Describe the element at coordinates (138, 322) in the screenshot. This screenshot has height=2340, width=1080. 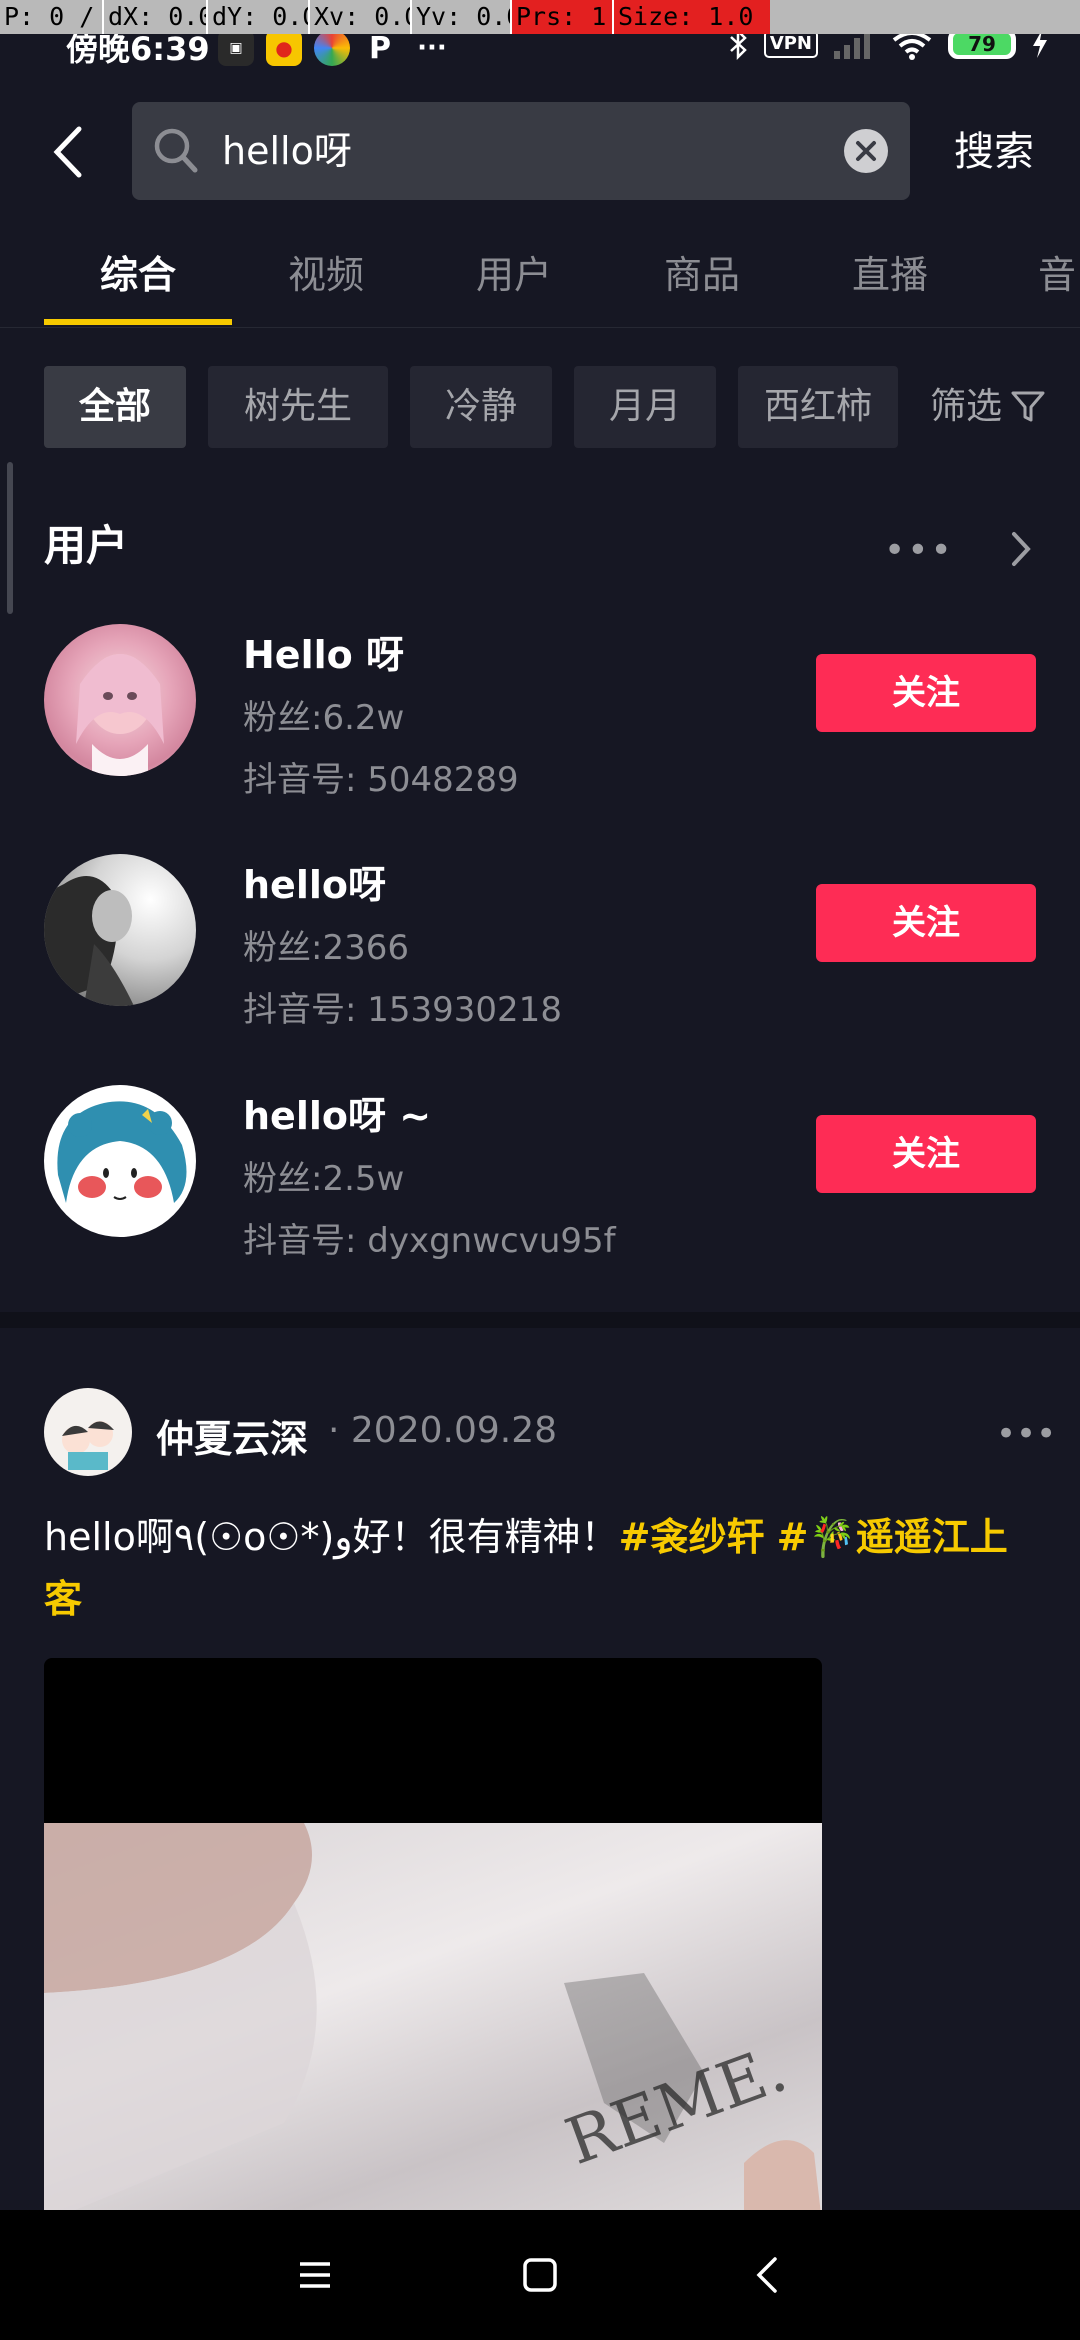
I see `active-tab-indicator` at that location.